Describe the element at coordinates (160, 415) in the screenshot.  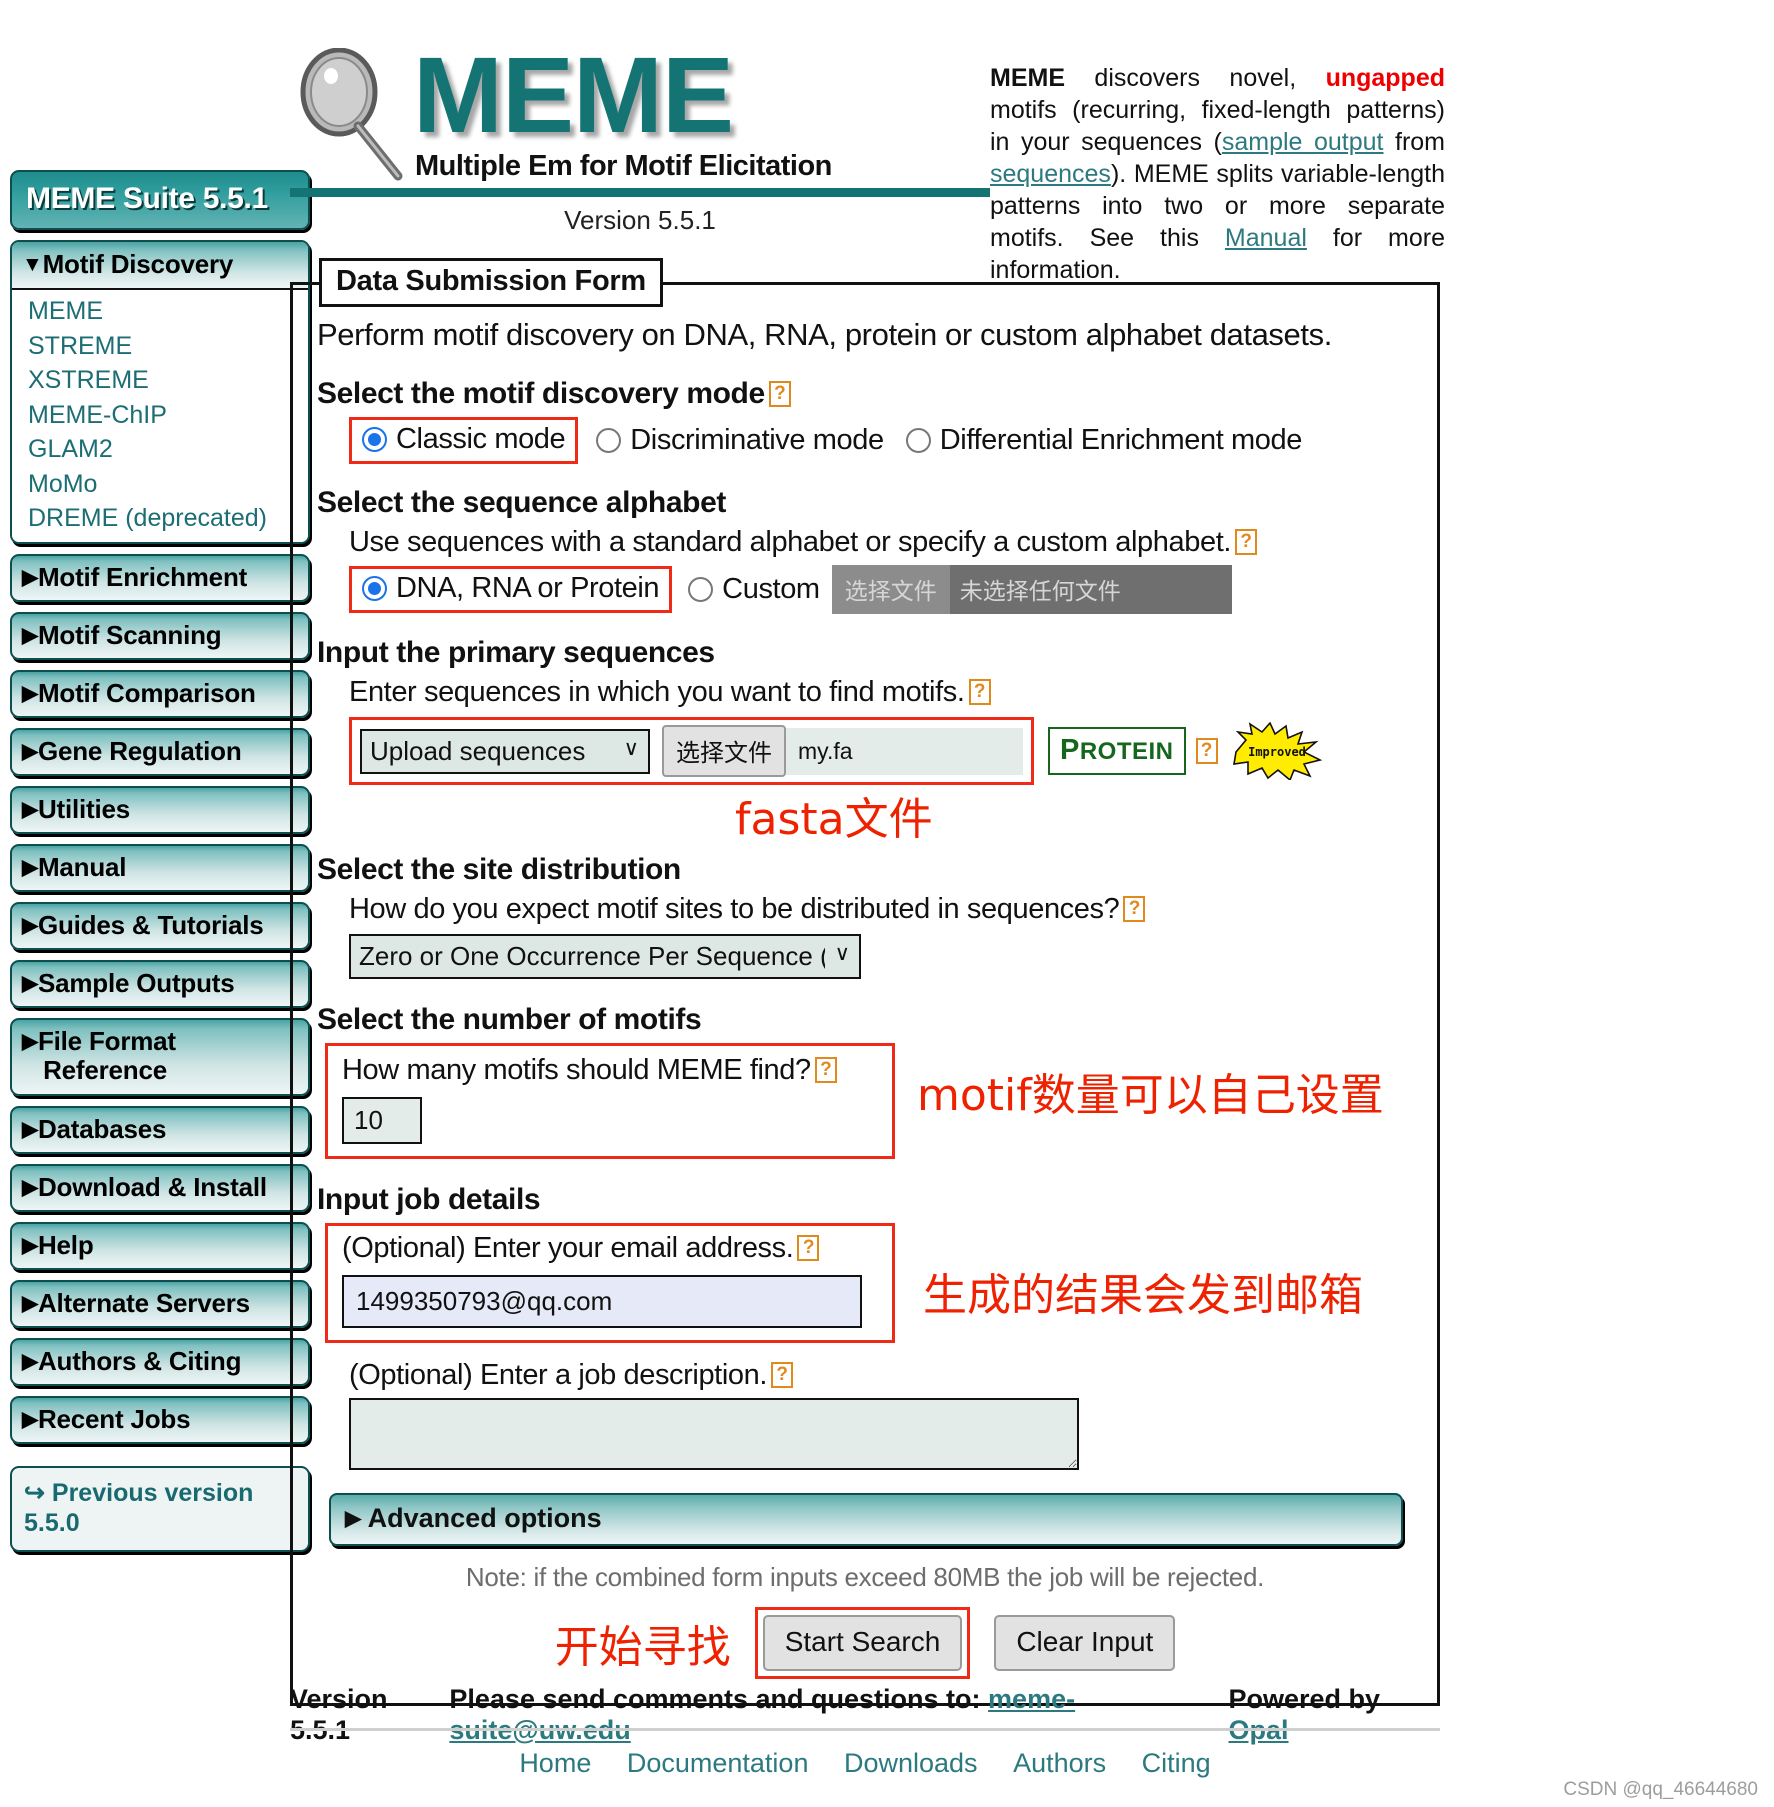
I see `sidebar-item-meme-chip: MEME-ChIP` at that location.